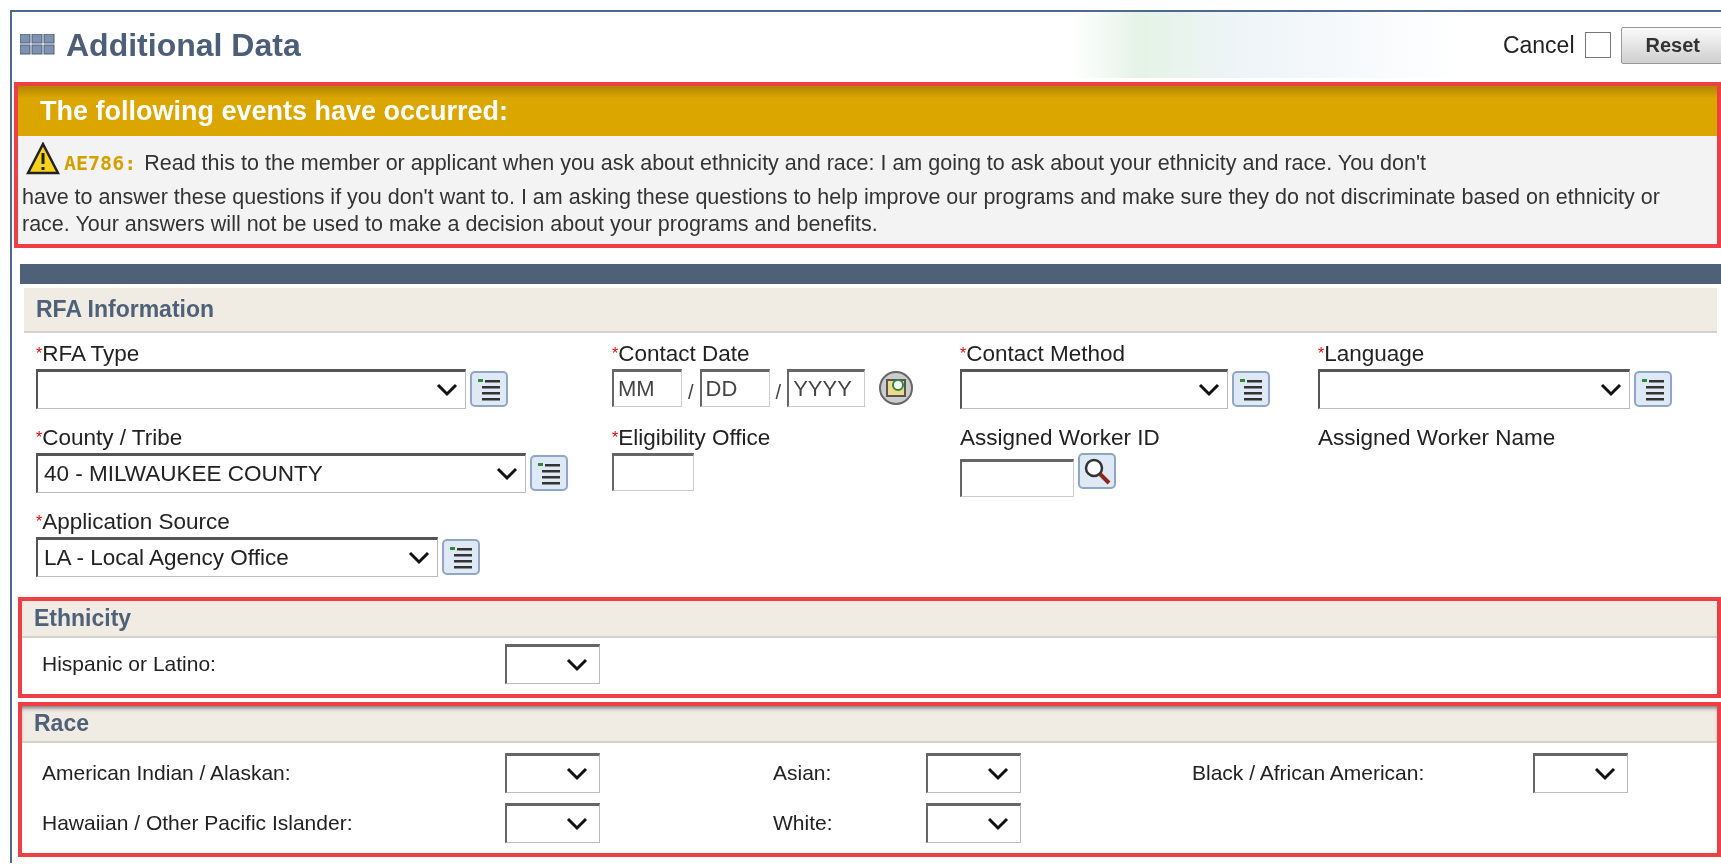 The width and height of the screenshot is (1721, 865). I want to click on field-label: Asian:, so click(803, 773).